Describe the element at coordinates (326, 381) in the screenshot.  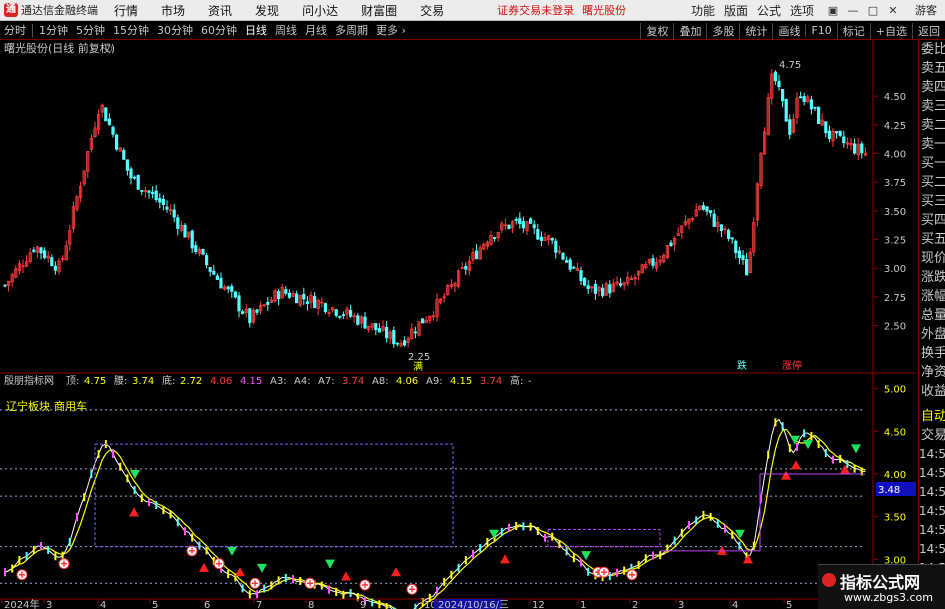
I see `indicator-value: A7:` at that location.